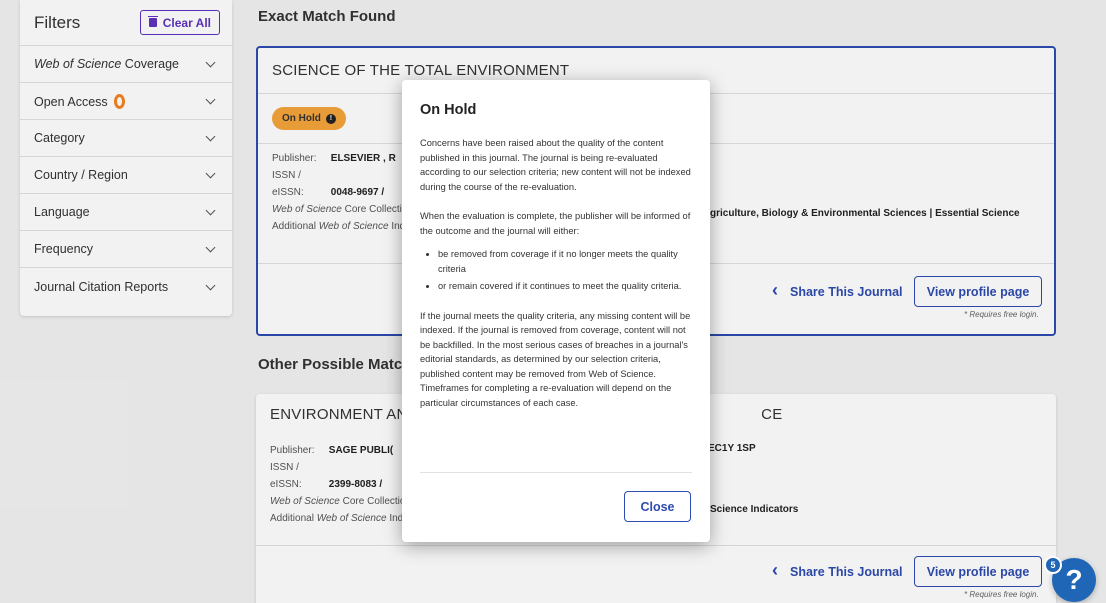 This screenshot has height=603, width=1106. What do you see at coordinates (1074, 579) in the screenshot?
I see `question-icon: ?` at bounding box center [1074, 579].